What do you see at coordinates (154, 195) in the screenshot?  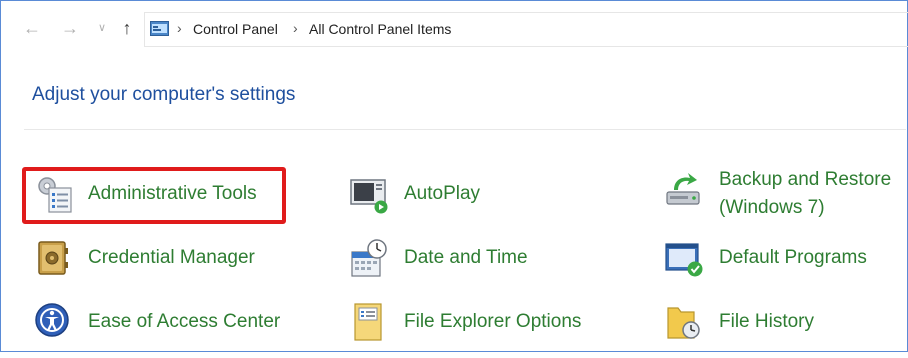 I see `highlight-box` at bounding box center [154, 195].